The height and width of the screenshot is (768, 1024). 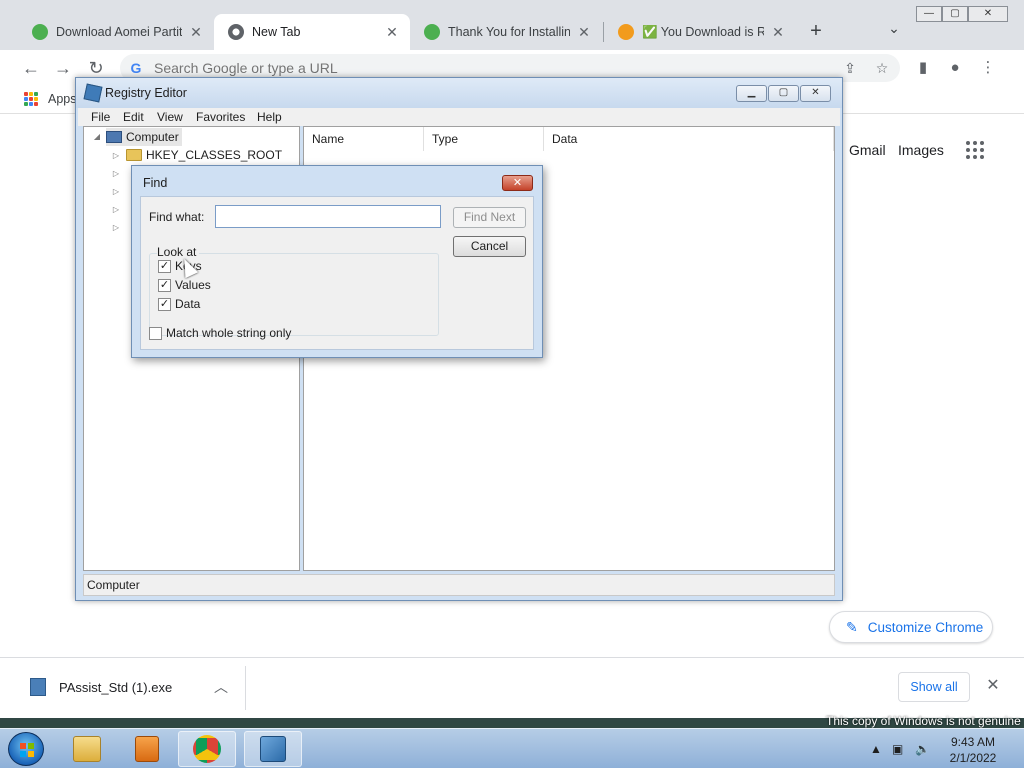 I want to click on media-player-icon, so click(x=147, y=749).